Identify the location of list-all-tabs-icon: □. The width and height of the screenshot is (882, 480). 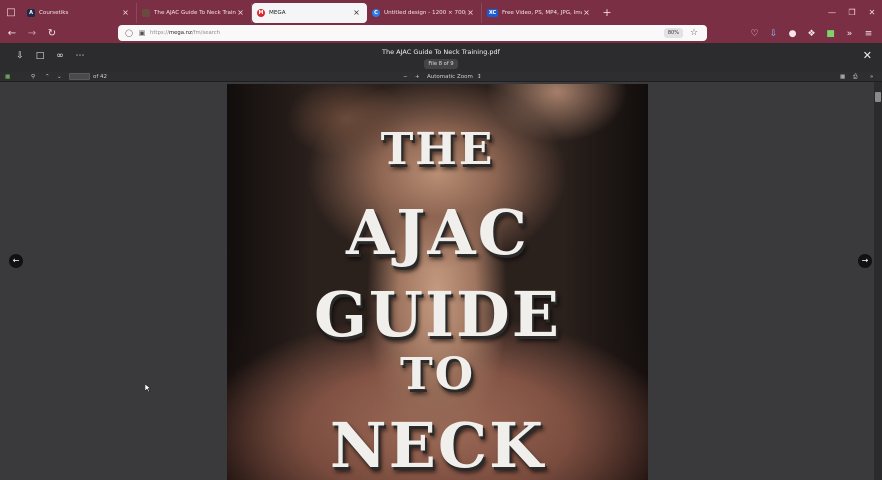
(11, 12).